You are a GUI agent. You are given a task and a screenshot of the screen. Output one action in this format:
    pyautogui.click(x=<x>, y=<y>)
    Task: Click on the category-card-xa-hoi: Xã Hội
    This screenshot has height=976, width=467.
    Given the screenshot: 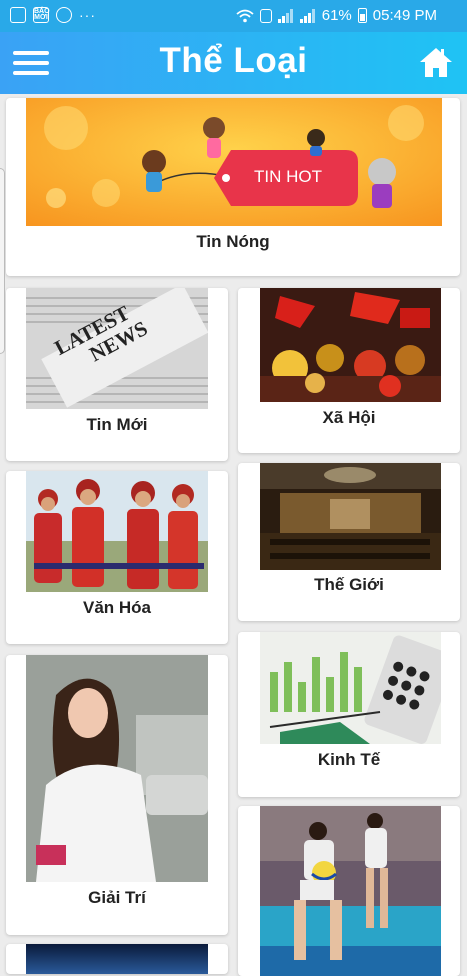 What is the action you would take?
    pyautogui.click(x=349, y=370)
    